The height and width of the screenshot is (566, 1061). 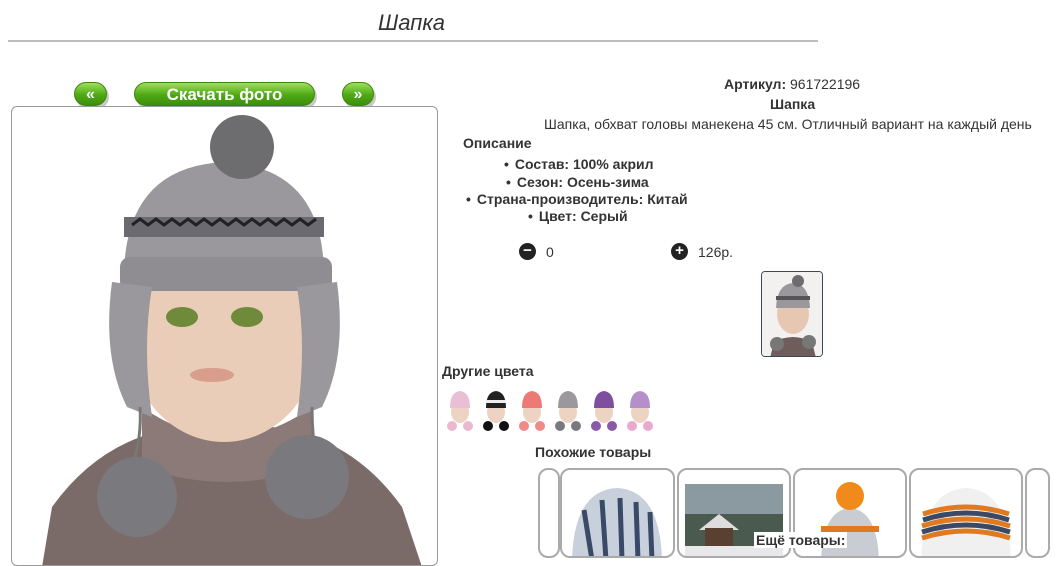 I want to click on similar-products-heading: Похожие товары, so click(x=593, y=452).